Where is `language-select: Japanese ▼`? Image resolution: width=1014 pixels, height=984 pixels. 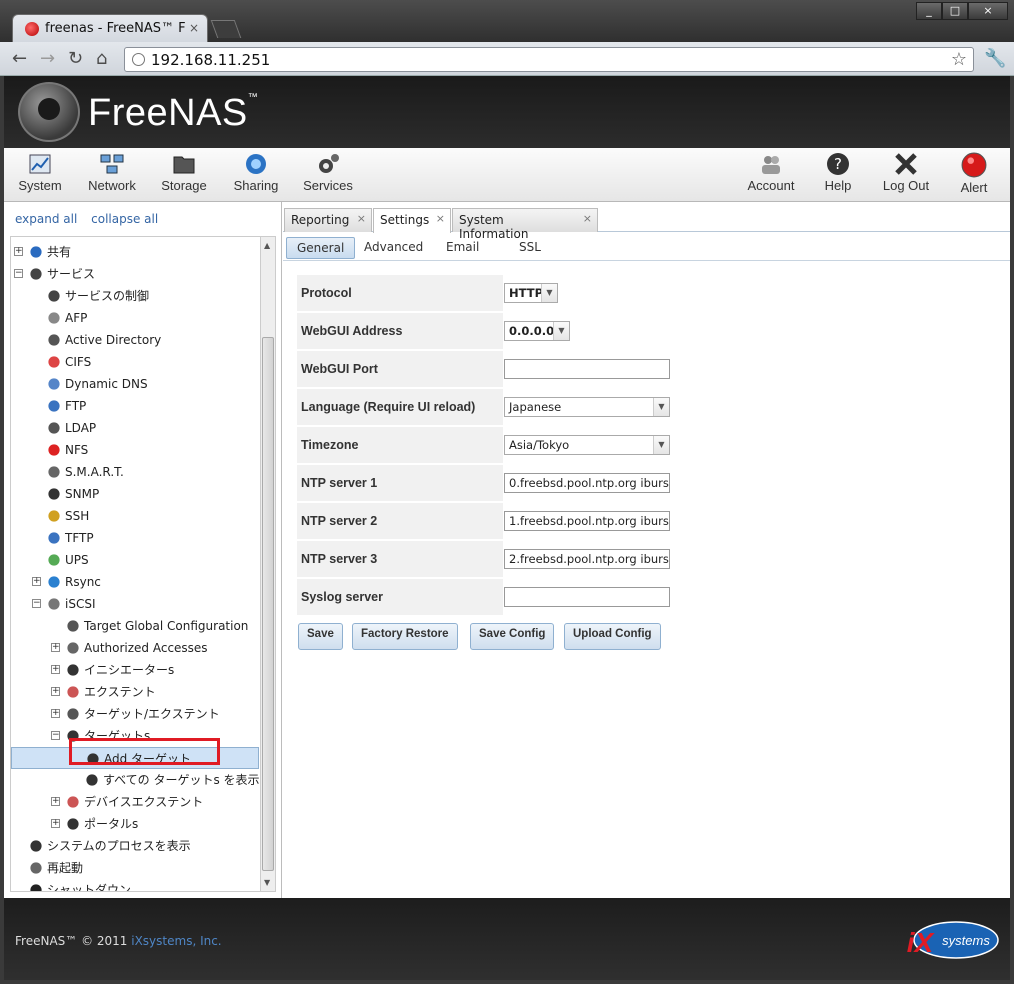 language-select: Japanese ▼ is located at coordinates (587, 407).